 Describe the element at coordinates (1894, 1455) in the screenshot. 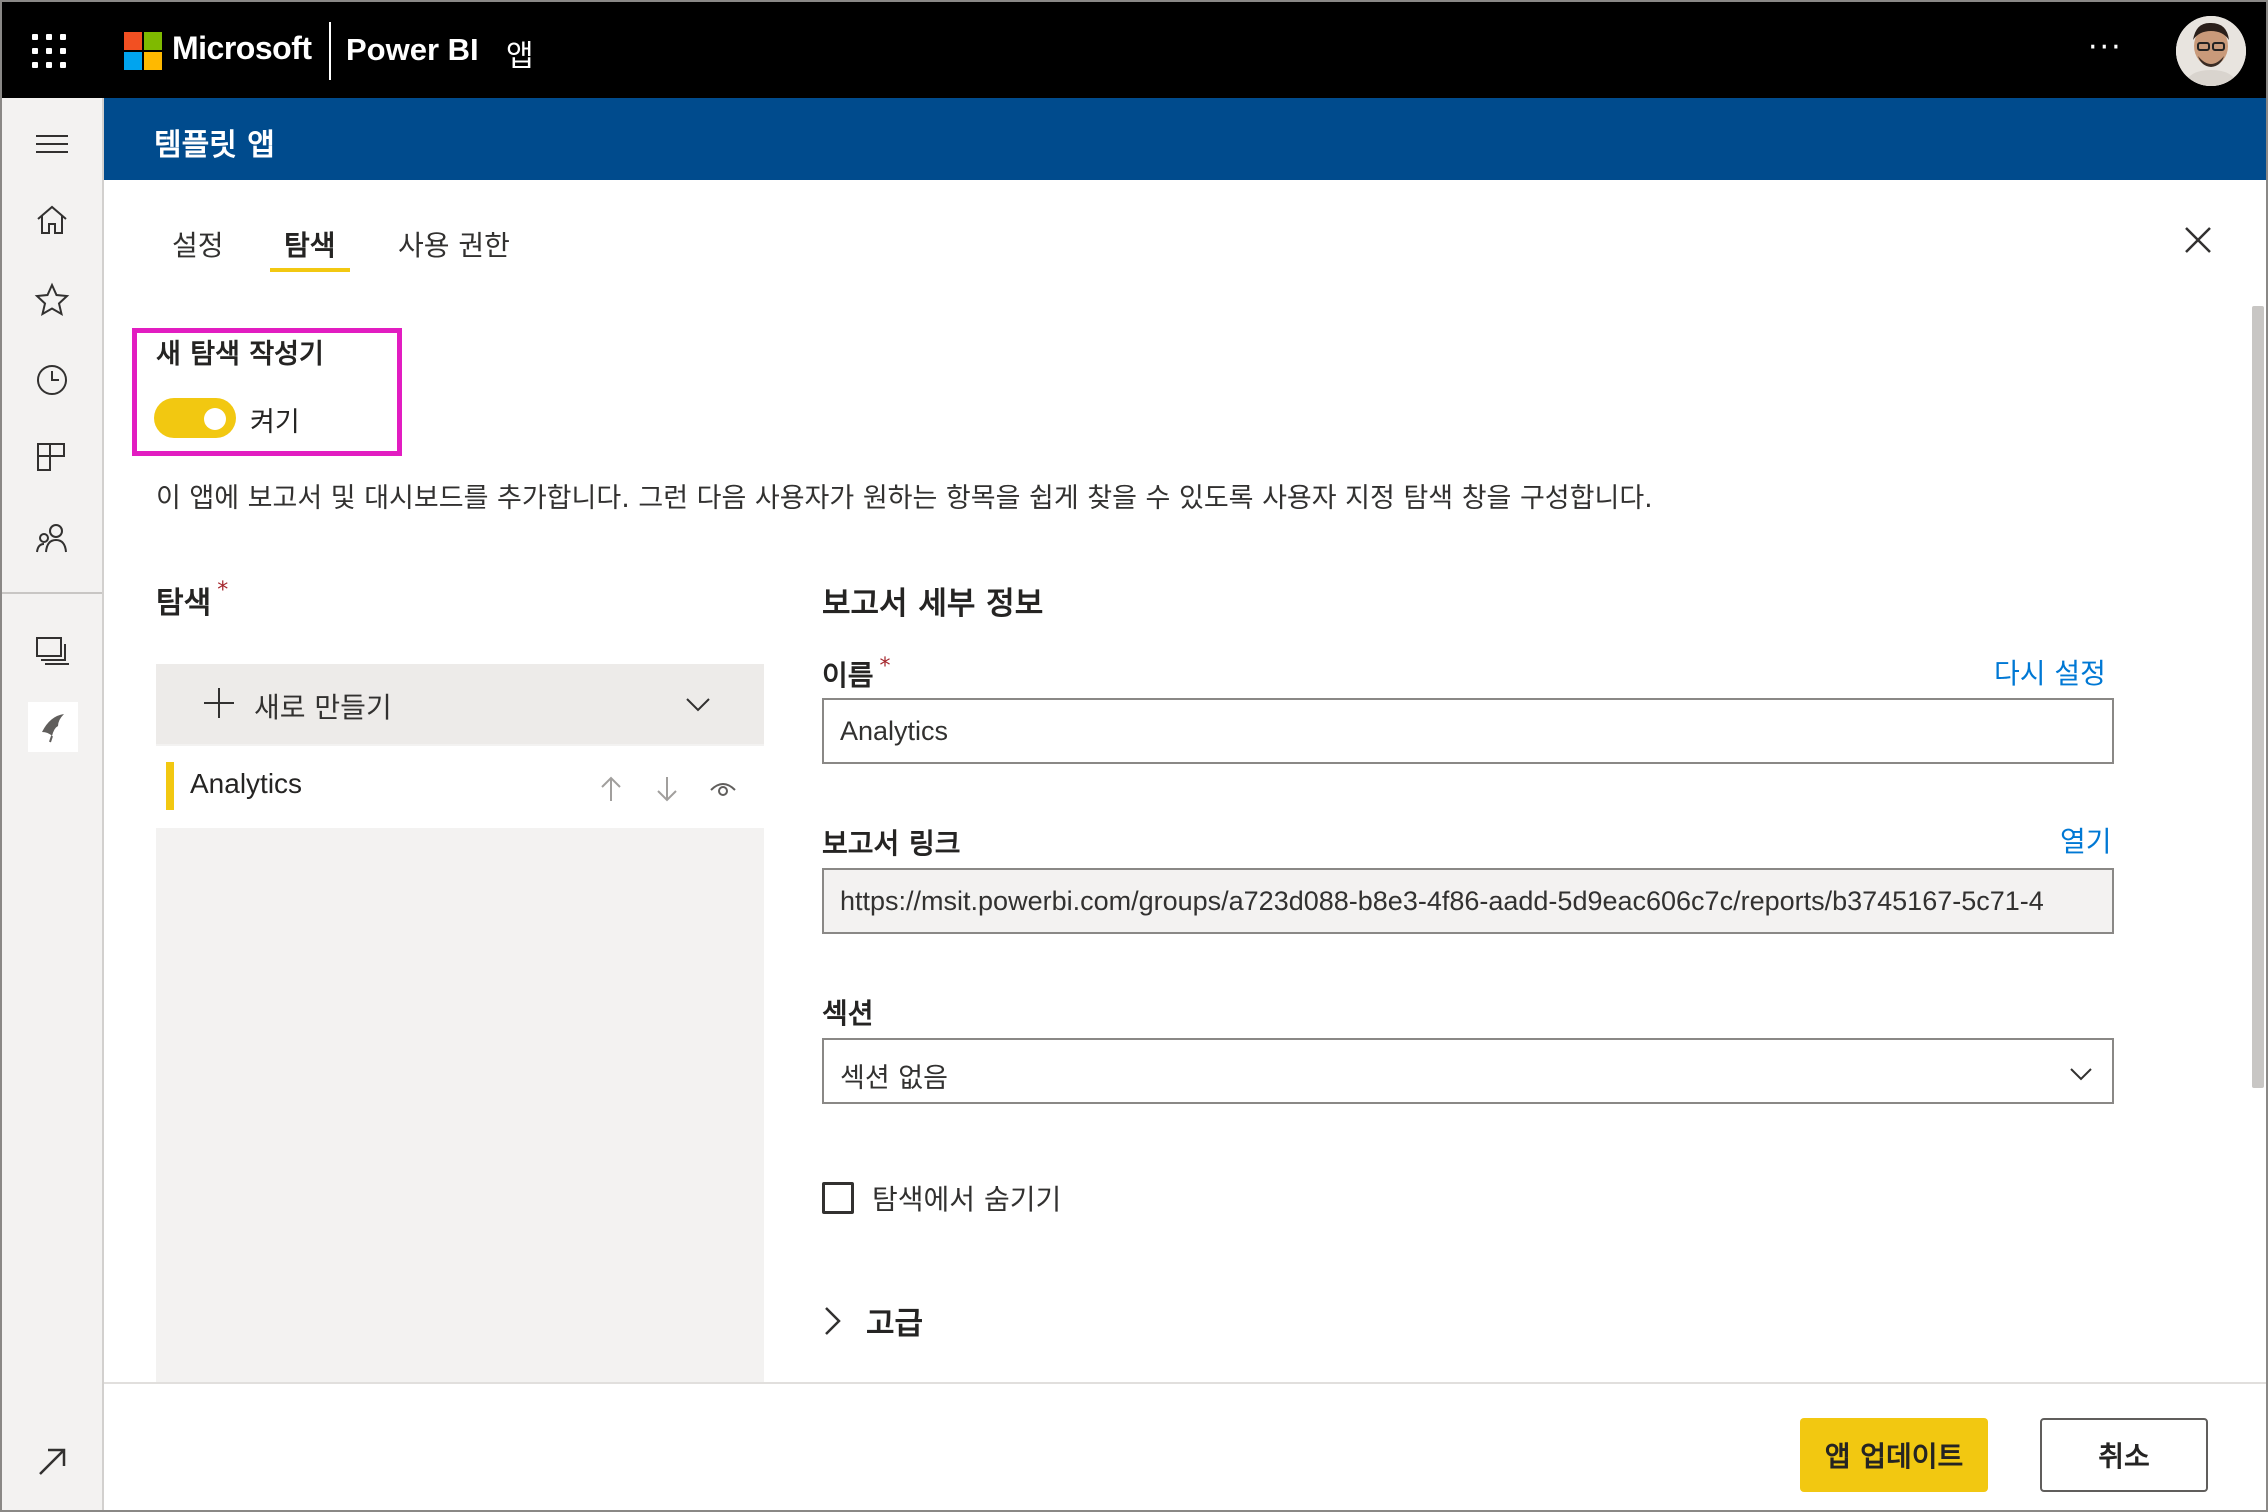

I see `update-app-button: 앱 업데이트` at that location.